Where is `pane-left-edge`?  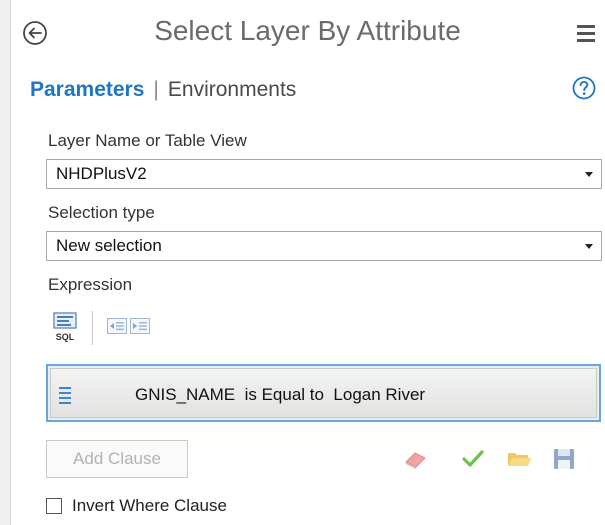 pane-left-edge is located at coordinates (5, 262).